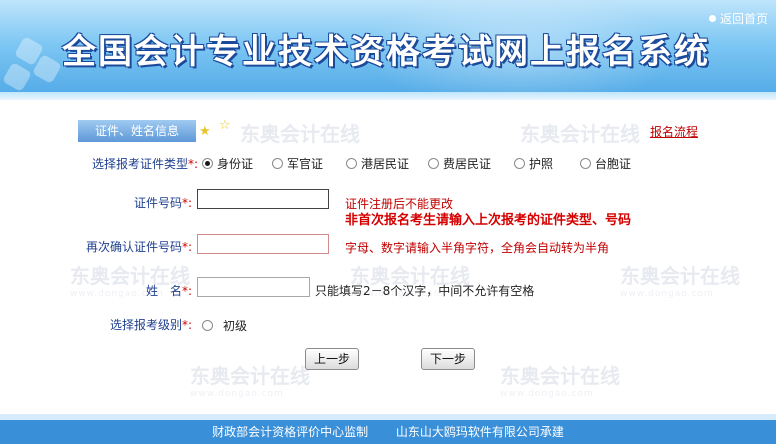 The width and height of the screenshot is (776, 444). I want to click on radio-officer-card: 军官证, so click(297, 163).